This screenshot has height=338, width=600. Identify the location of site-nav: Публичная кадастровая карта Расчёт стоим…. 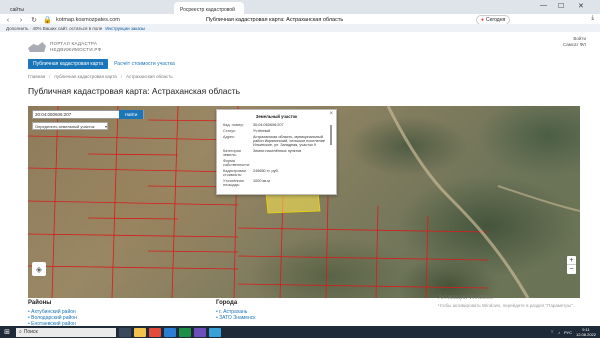
(101, 64).